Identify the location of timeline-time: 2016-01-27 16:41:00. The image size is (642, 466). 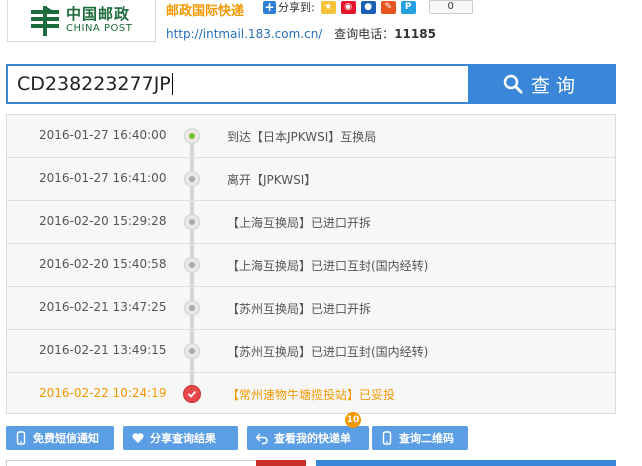
(103, 178).